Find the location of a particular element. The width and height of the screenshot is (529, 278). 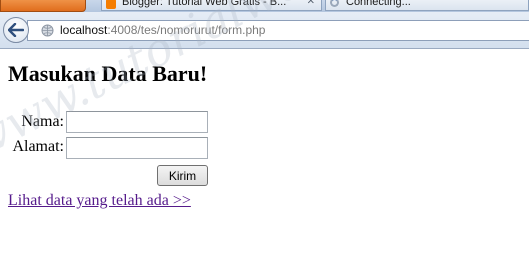

navigation-toolbar: localhost:4008/tes/nomorurut/form.php is located at coordinates (264, 30).